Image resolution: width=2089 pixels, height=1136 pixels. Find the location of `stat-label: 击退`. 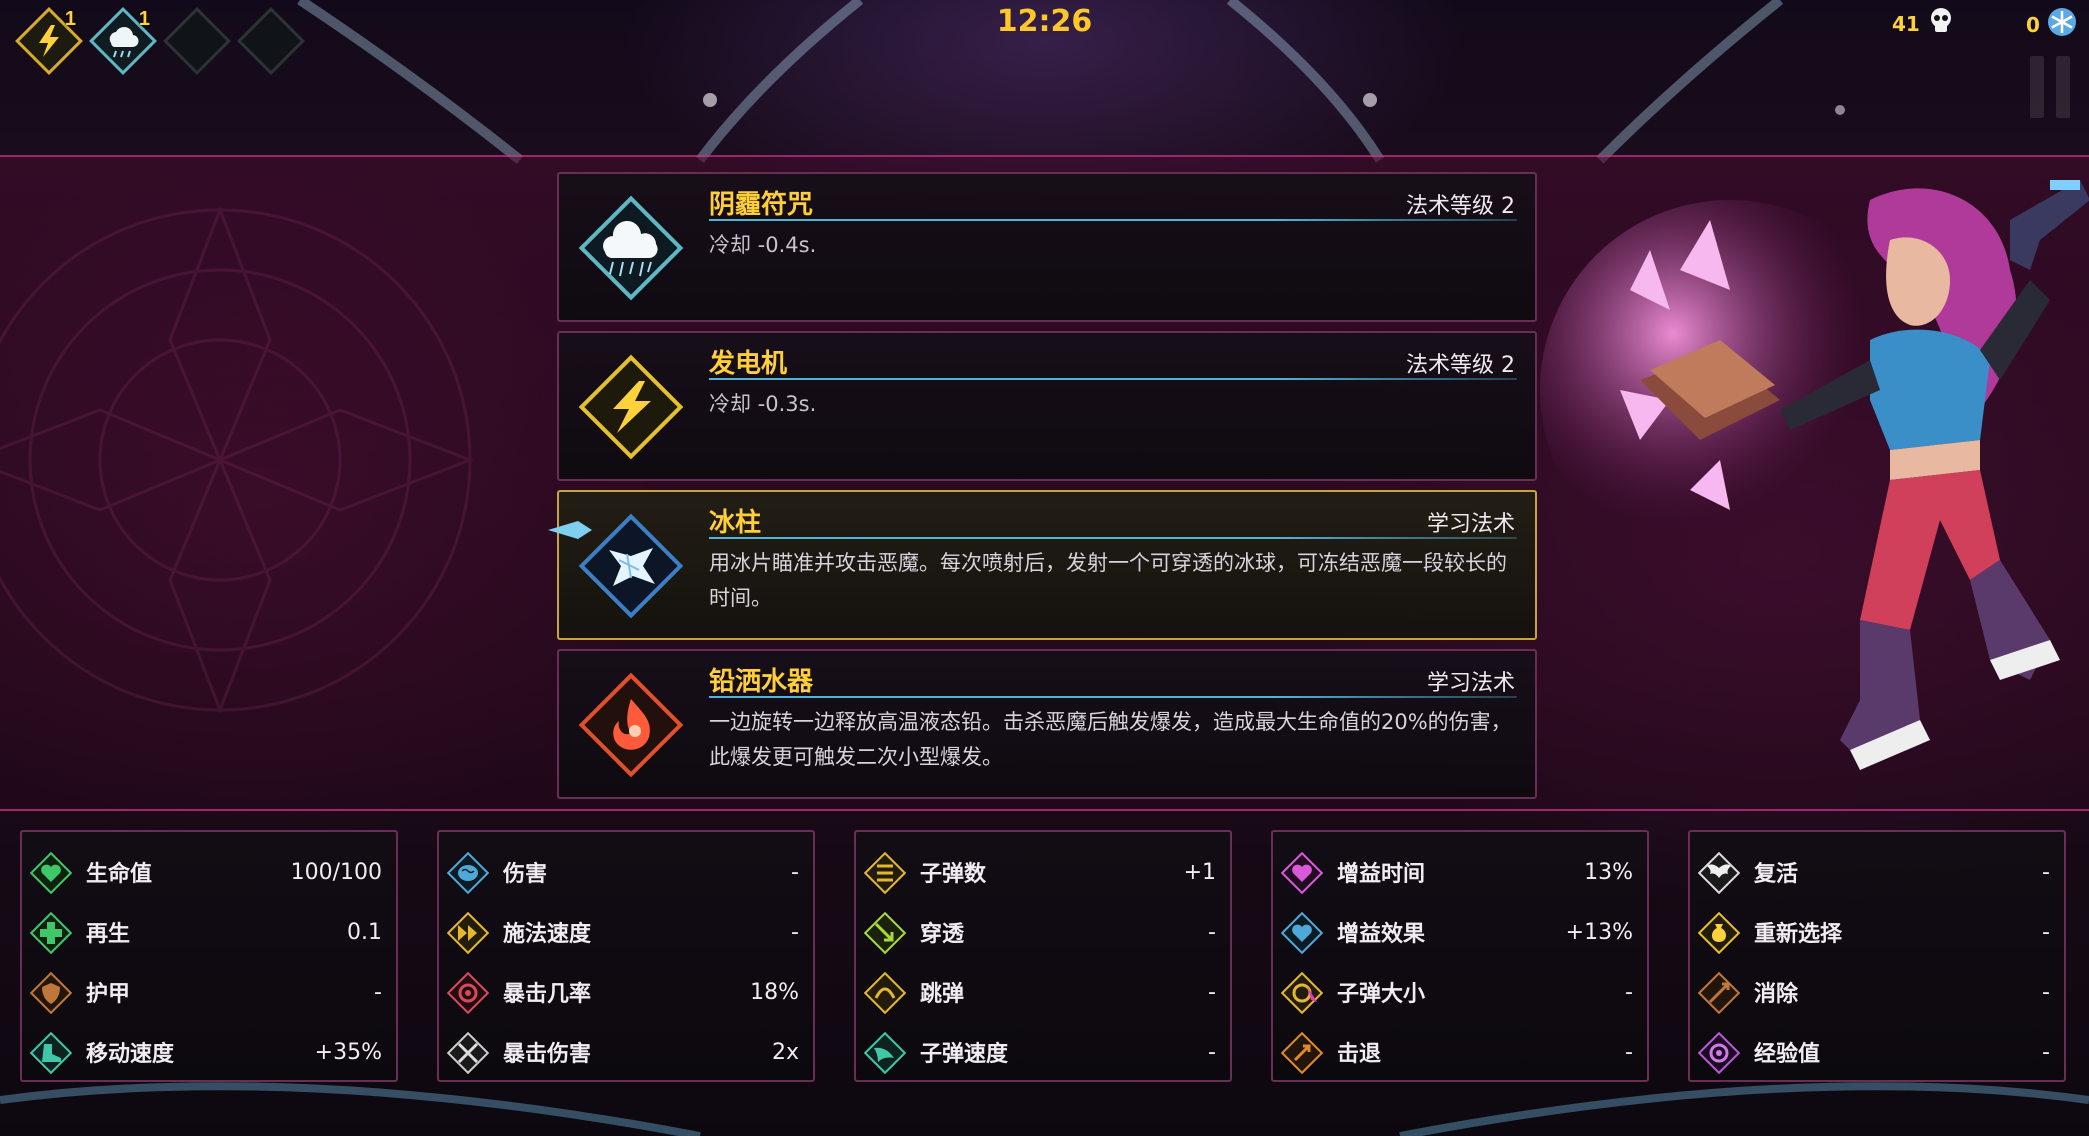

stat-label: 击退 is located at coordinates (1359, 1054).